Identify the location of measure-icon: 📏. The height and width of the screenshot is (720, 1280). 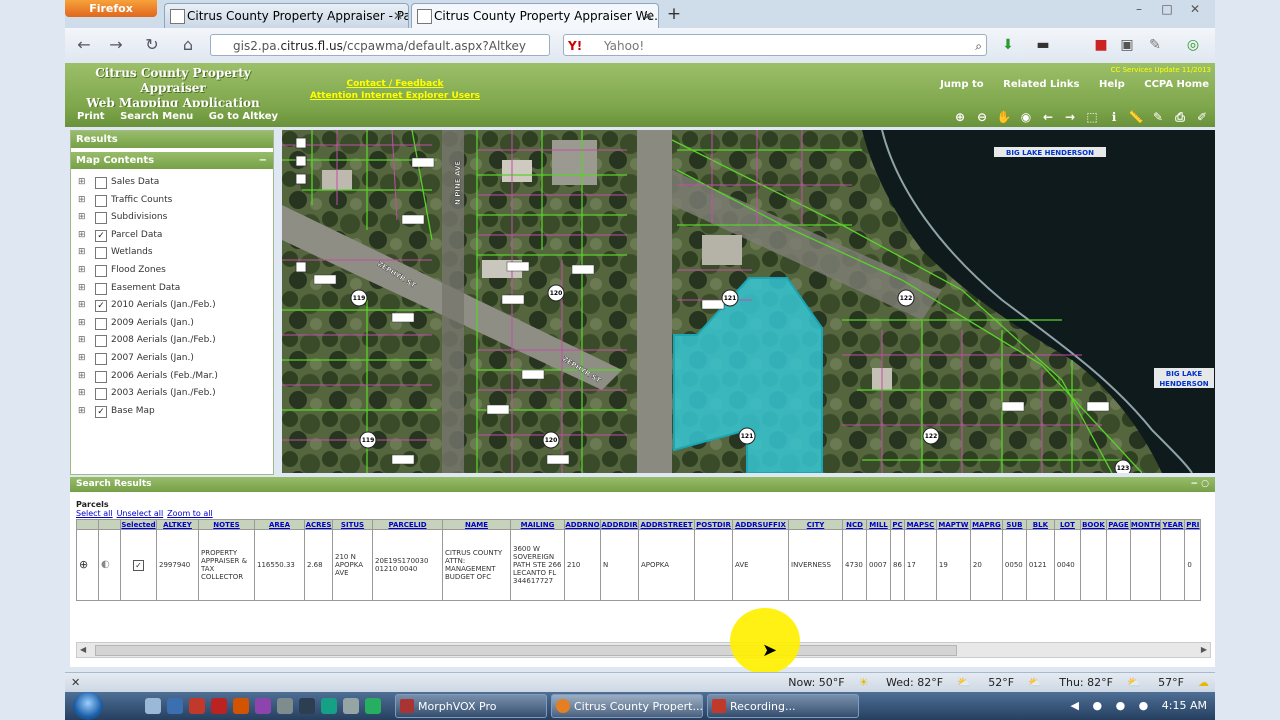
(1136, 117).